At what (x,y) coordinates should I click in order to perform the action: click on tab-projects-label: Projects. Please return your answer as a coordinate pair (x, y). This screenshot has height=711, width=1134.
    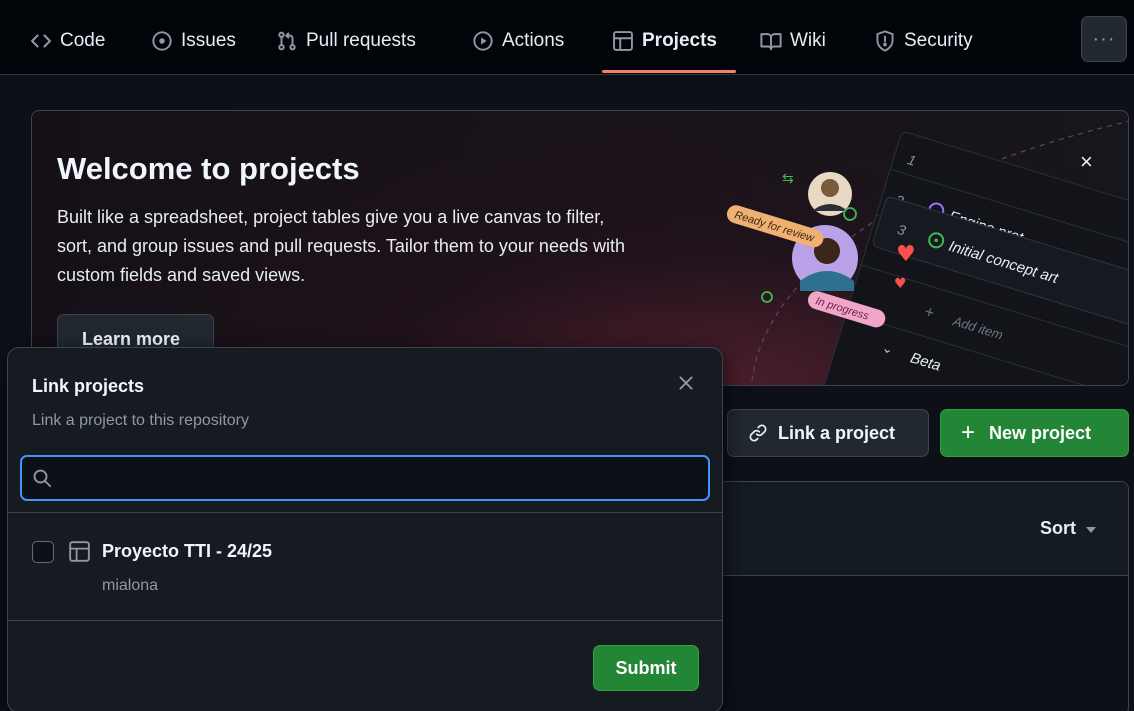
    Looking at the image, I should click on (679, 40).